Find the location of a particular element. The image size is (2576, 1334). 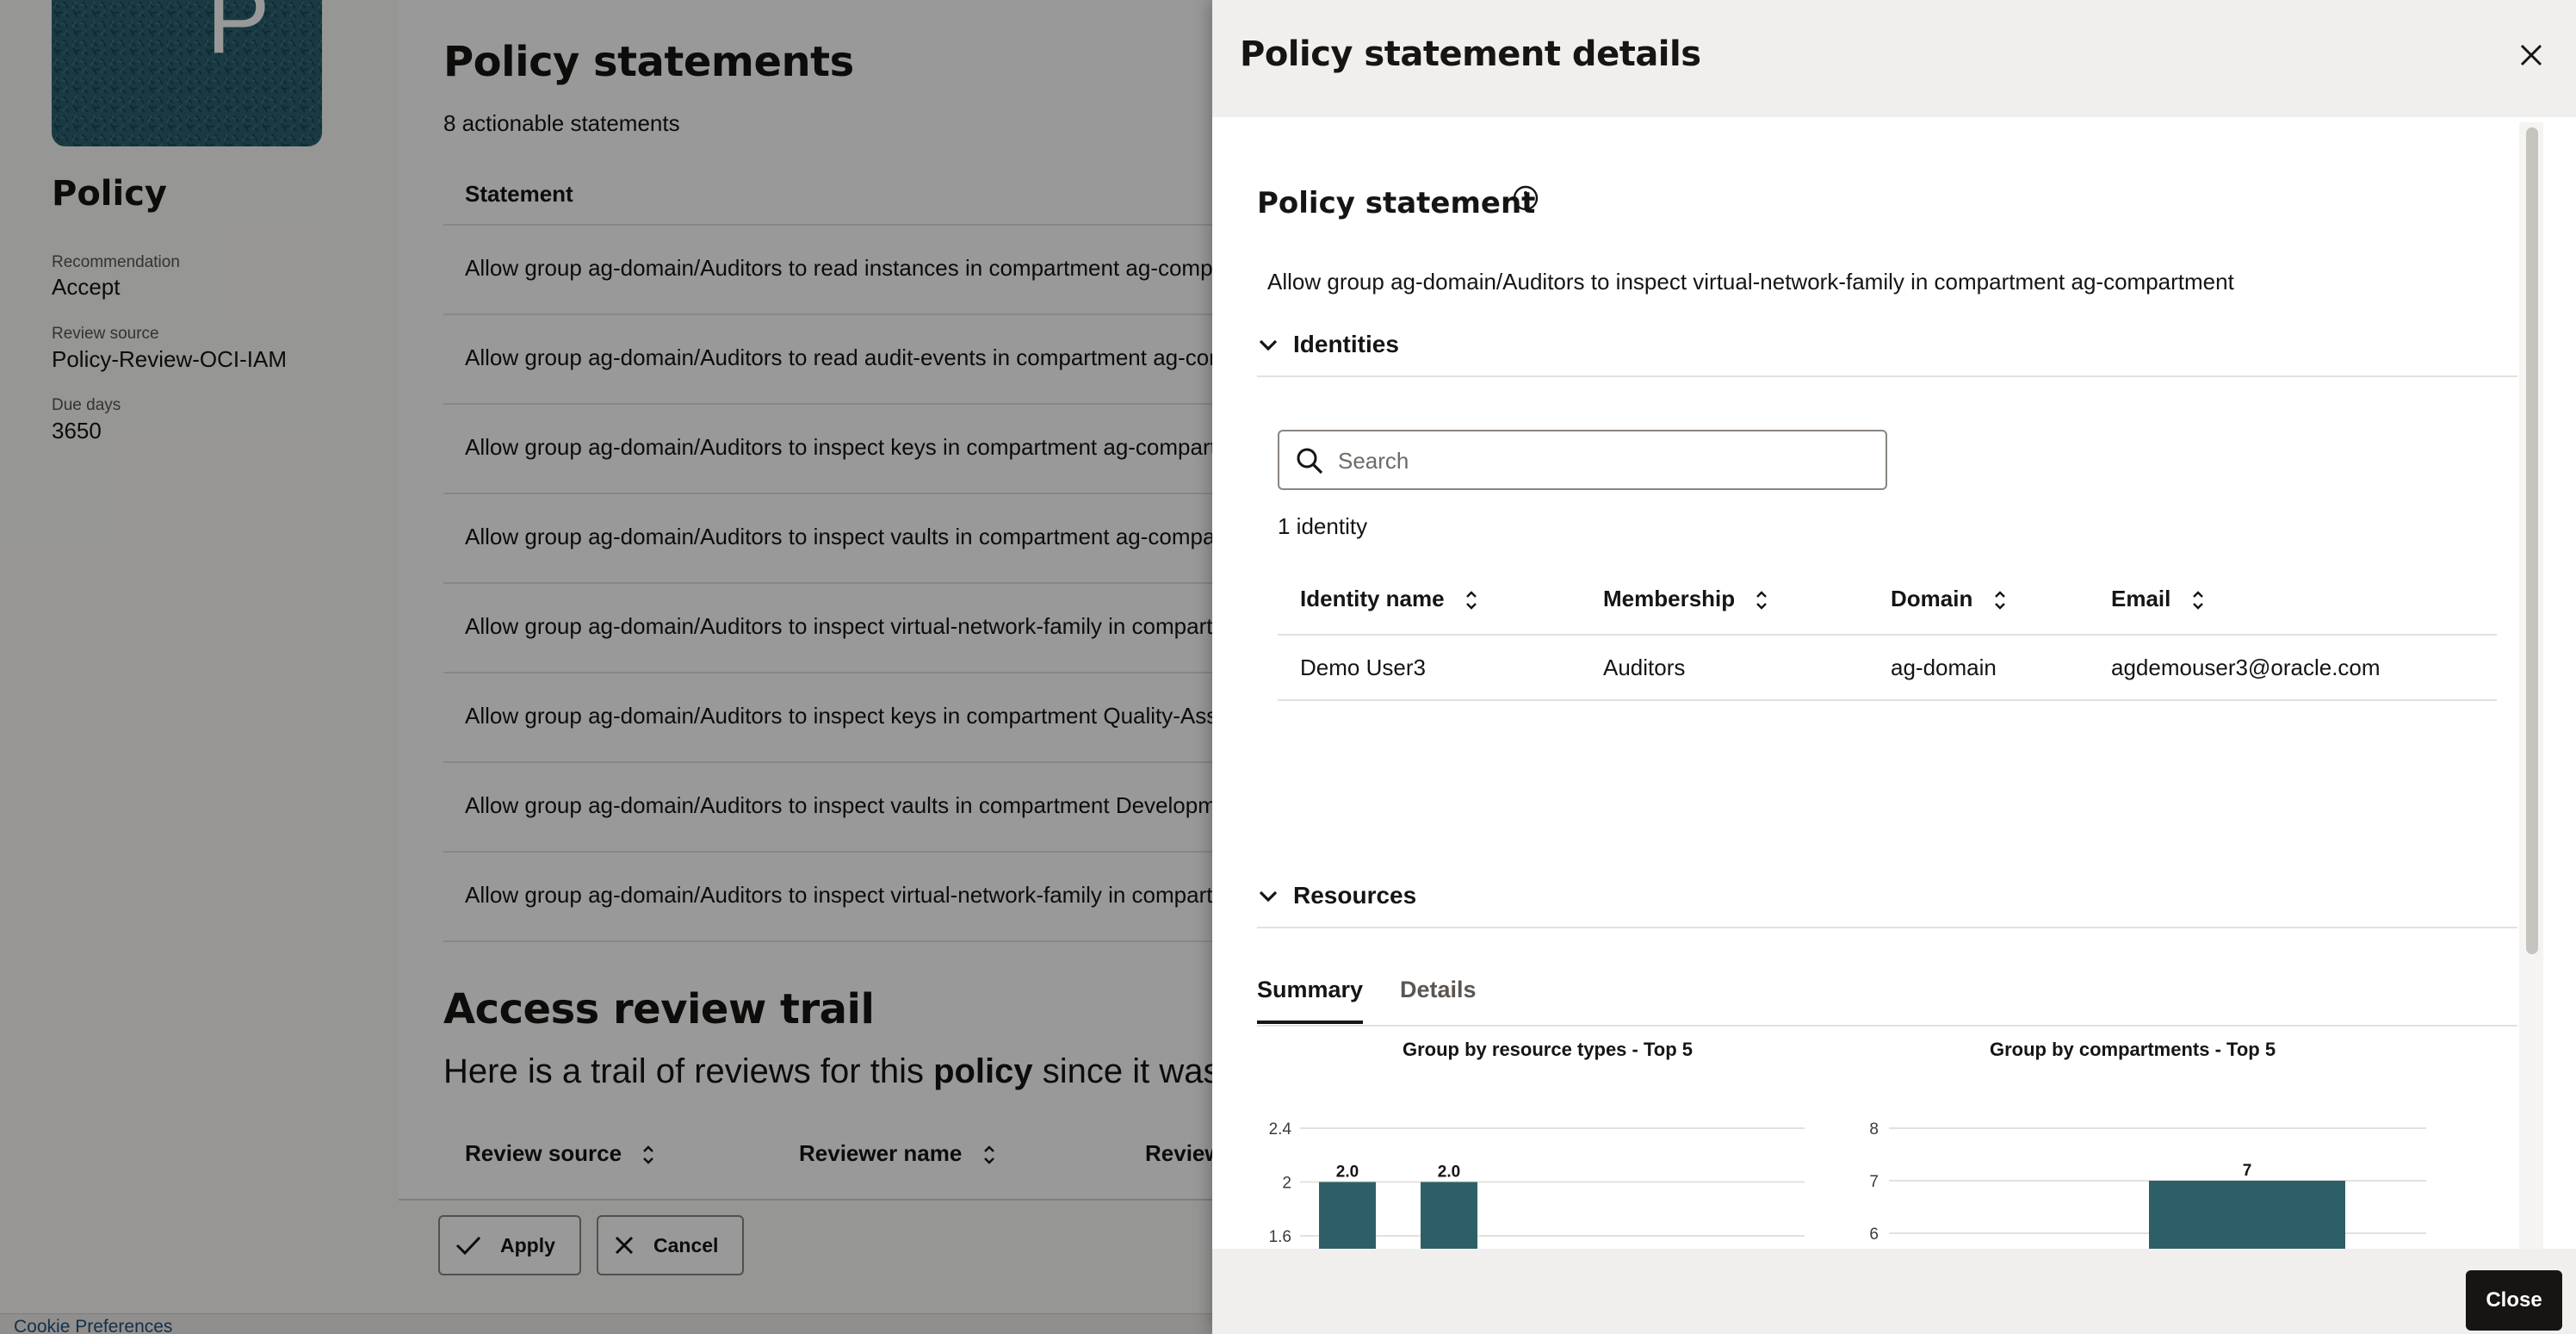

compartments-chart-title: Group by compartments - Top 5 is located at coordinates (2133, 1049).